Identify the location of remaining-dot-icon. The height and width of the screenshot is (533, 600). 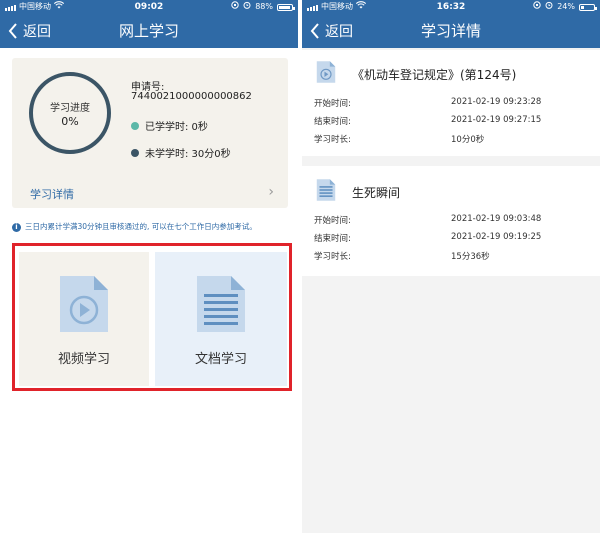
(135, 152).